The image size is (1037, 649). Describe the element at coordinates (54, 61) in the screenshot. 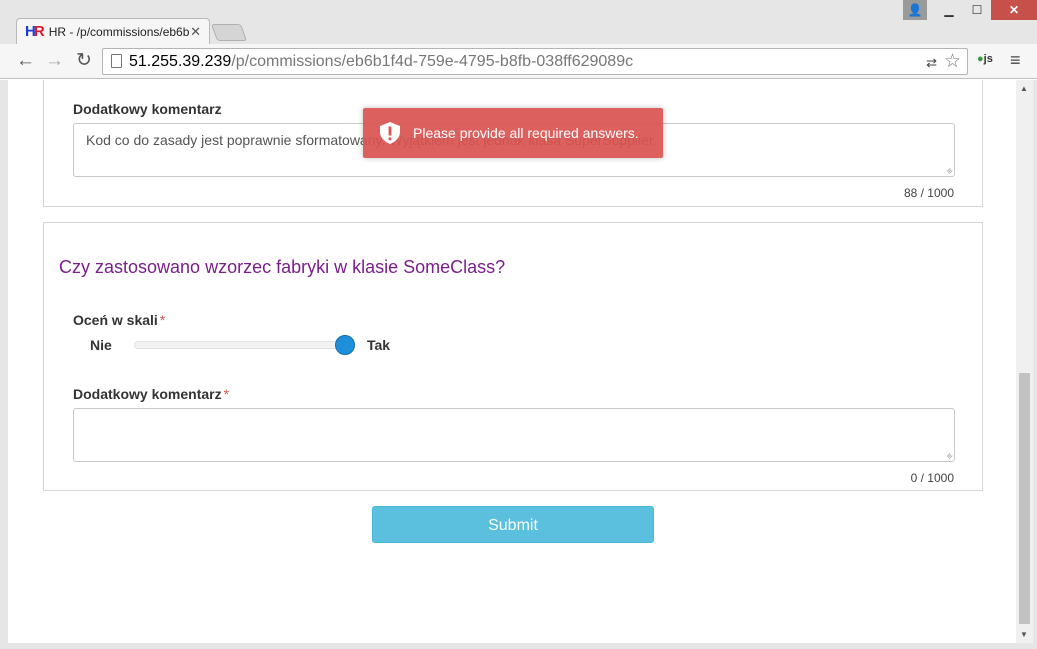

I see `forward-arrow-icon: →` at that location.